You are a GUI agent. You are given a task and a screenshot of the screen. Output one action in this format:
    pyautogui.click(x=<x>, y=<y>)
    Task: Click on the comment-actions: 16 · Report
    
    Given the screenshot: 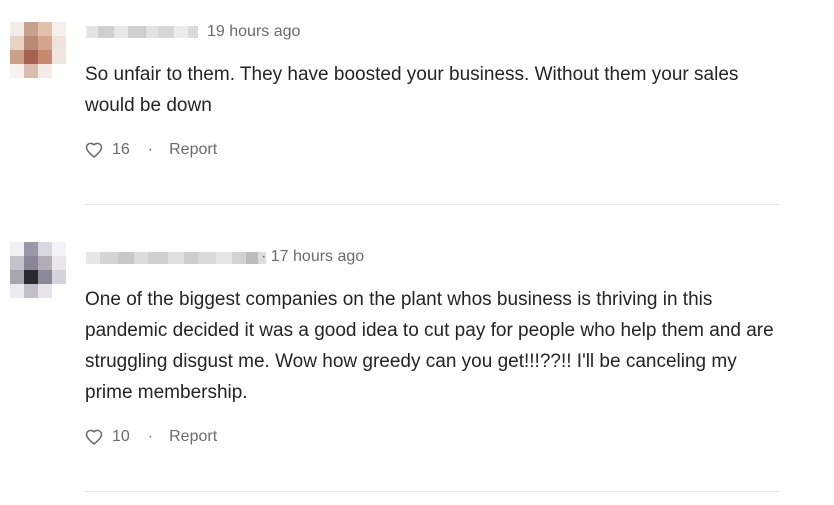 What is the action you would take?
    pyautogui.click(x=150, y=150)
    